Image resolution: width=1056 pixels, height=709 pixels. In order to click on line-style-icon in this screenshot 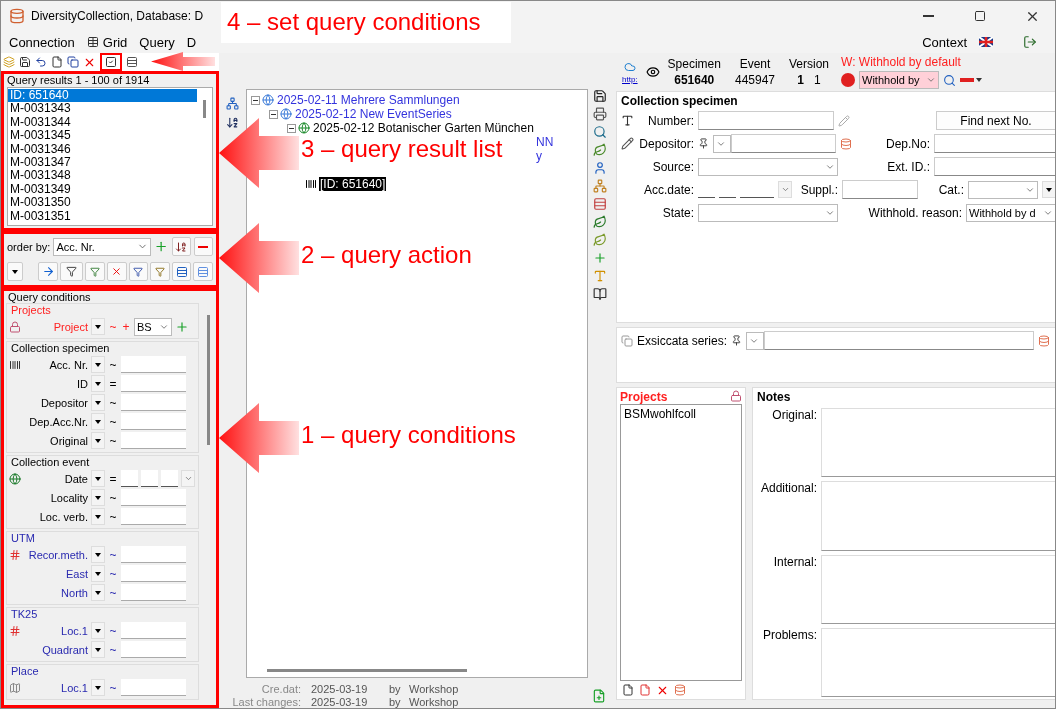, I will do `click(971, 80)`.